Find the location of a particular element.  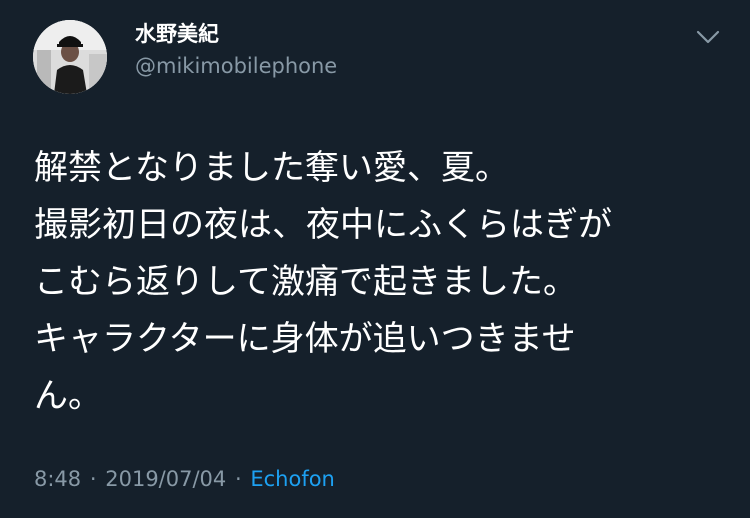

avatar is located at coordinates (70, 57).